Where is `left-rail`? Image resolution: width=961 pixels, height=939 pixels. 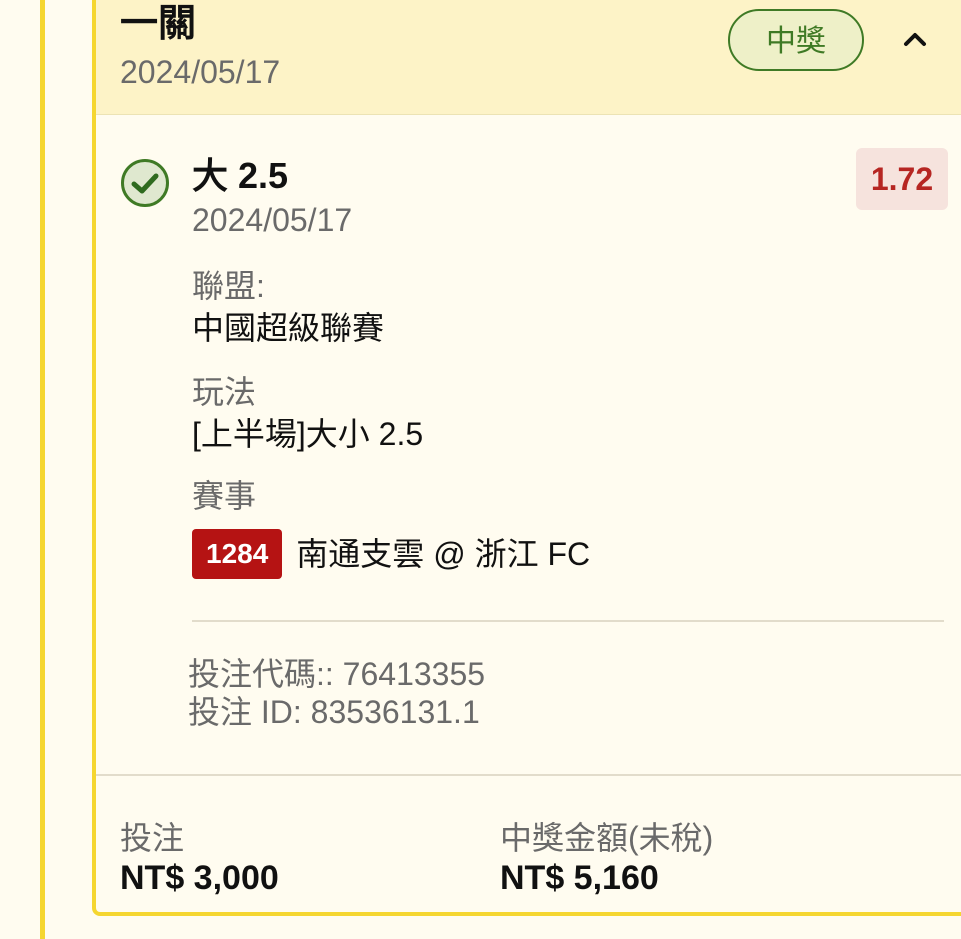
left-rail is located at coordinates (42, 469).